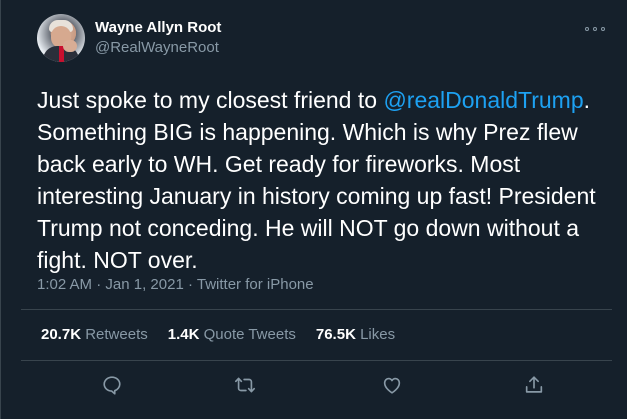 Image resolution: width=627 pixels, height=419 pixels. What do you see at coordinates (144, 284) in the screenshot?
I see `tweet-date: Jan 1, 2021` at bounding box center [144, 284].